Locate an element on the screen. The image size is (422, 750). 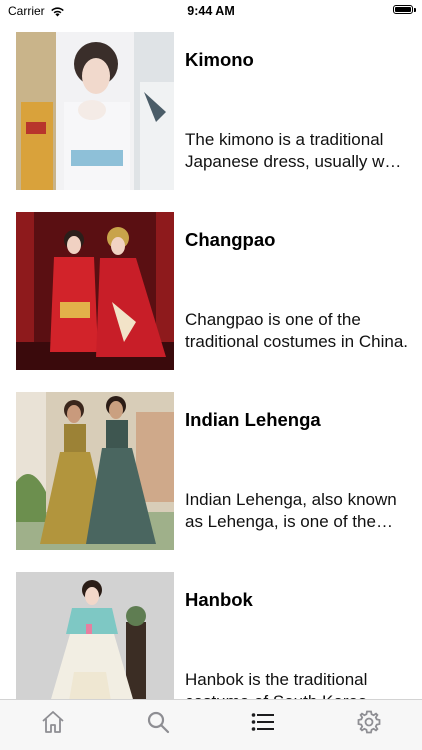
changpao-image is located at coordinates (95, 291).